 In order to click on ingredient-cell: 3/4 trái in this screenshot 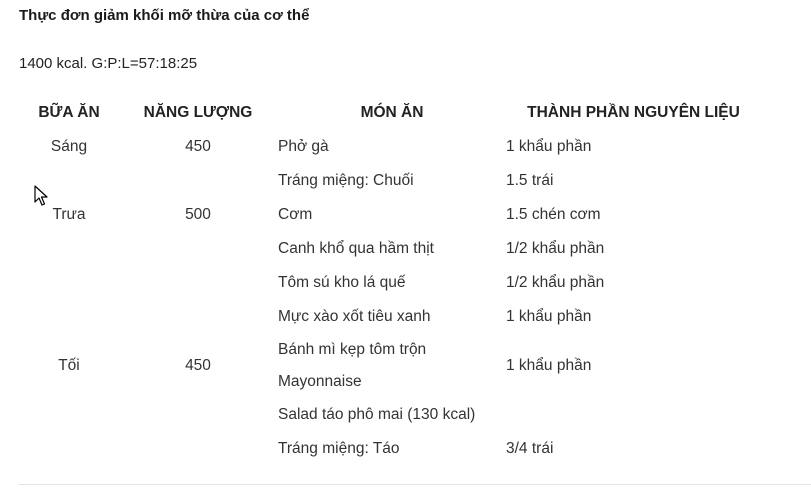, I will do `click(530, 448)`.